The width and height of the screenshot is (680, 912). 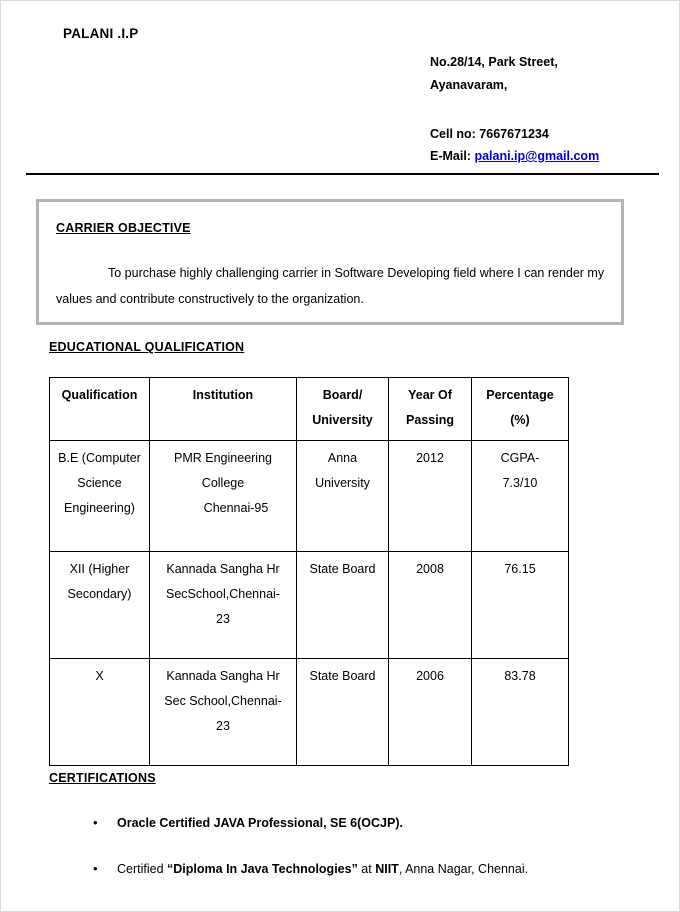 I want to click on cell-institution: PMR Engineering College Chennai-95, so click(x=223, y=496).